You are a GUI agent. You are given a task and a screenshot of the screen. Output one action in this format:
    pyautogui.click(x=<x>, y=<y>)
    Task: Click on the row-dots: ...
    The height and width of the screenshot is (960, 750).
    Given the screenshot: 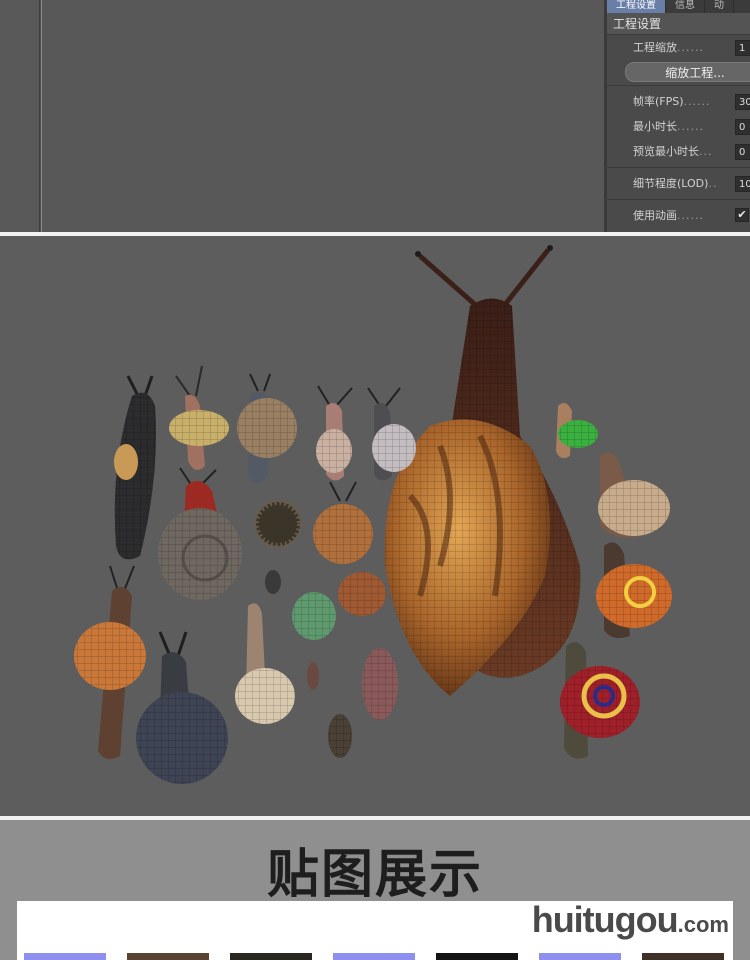 What is the action you would take?
    pyautogui.click(x=706, y=151)
    